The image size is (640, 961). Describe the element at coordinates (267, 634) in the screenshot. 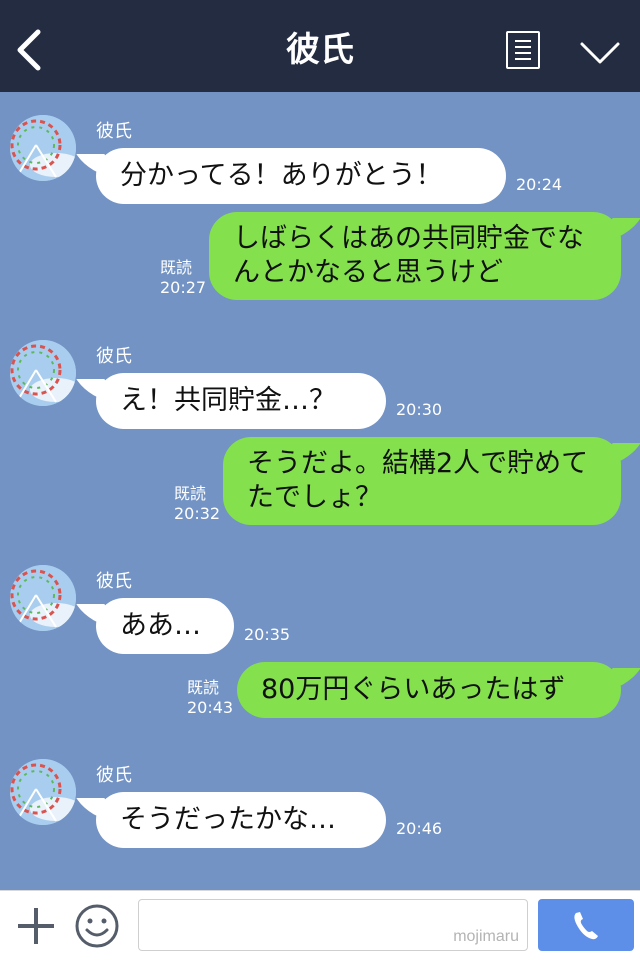

I see `message-time: 20:35` at that location.